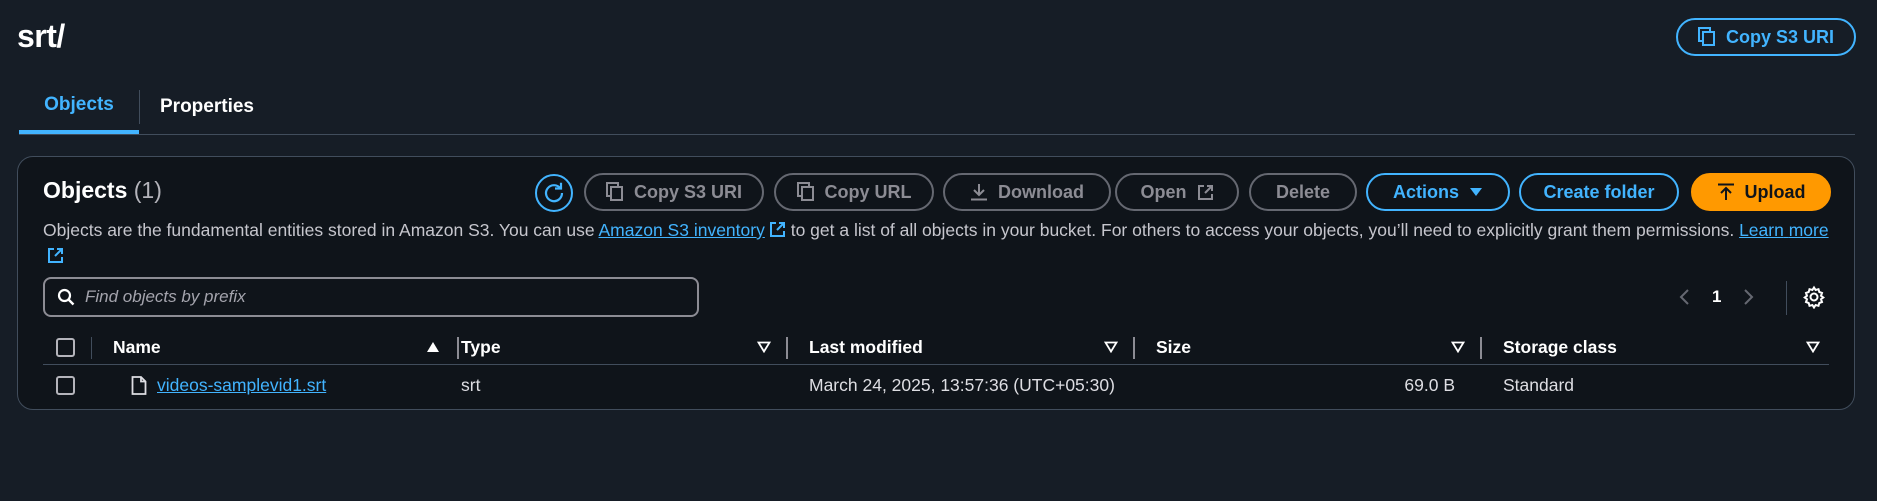 The image size is (1877, 501). Describe the element at coordinates (481, 347) in the screenshot. I see `column-header-type: Type` at that location.